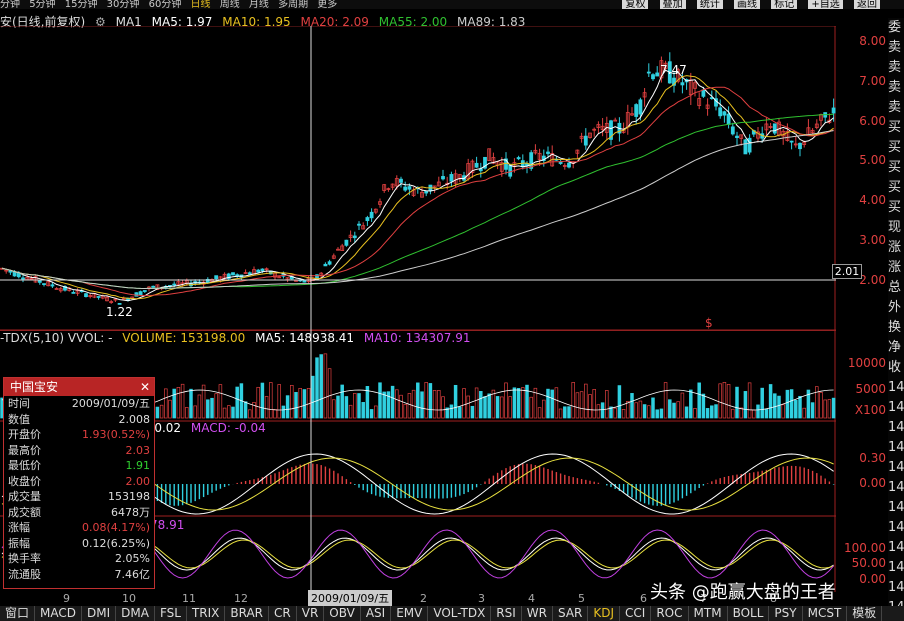 This screenshot has width=904, height=621. Describe the element at coordinates (867, 4) in the screenshot. I see `back-button: 返回` at that location.